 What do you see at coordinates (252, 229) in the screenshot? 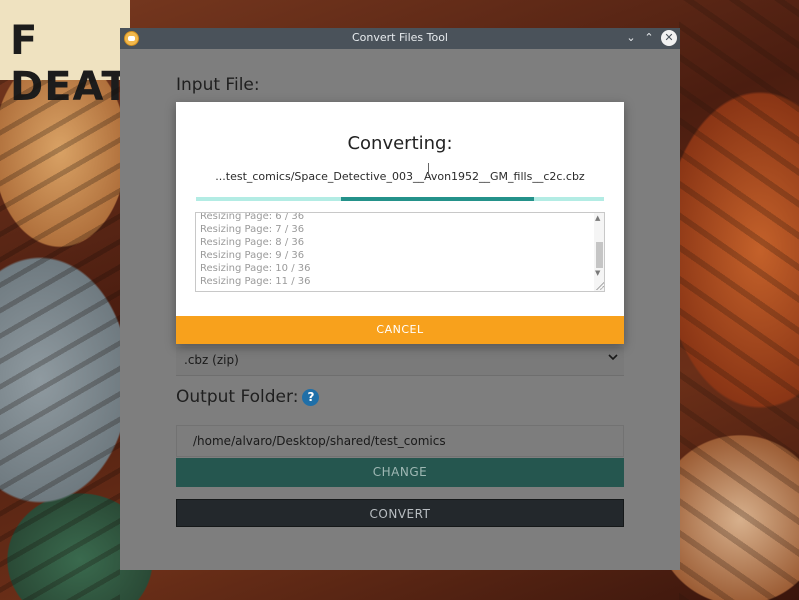
I see `log-line: Resizing Page: 7 / 36` at bounding box center [252, 229].